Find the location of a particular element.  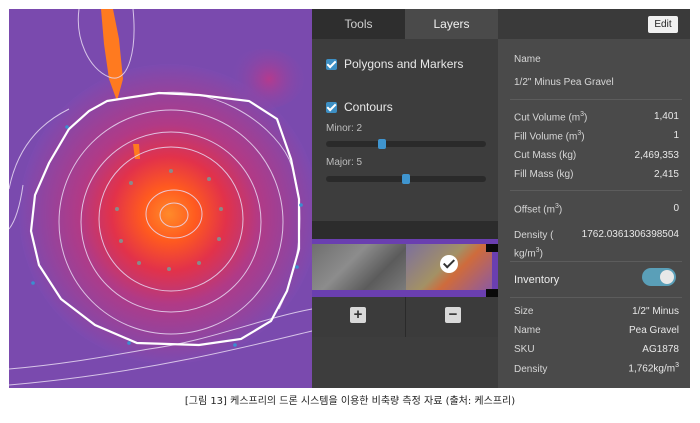

contours-checkbox is located at coordinates (331, 107).